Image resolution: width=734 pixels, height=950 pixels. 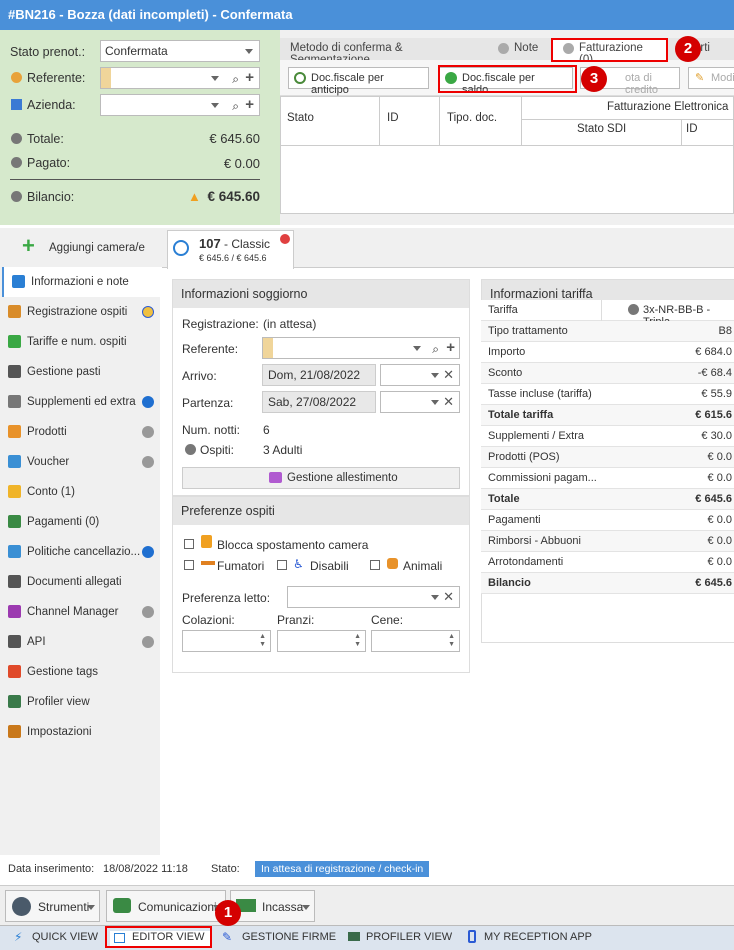 What do you see at coordinates (80, 312) in the screenshot?
I see `sidebar-item-2: Registrazione ospiti` at bounding box center [80, 312].